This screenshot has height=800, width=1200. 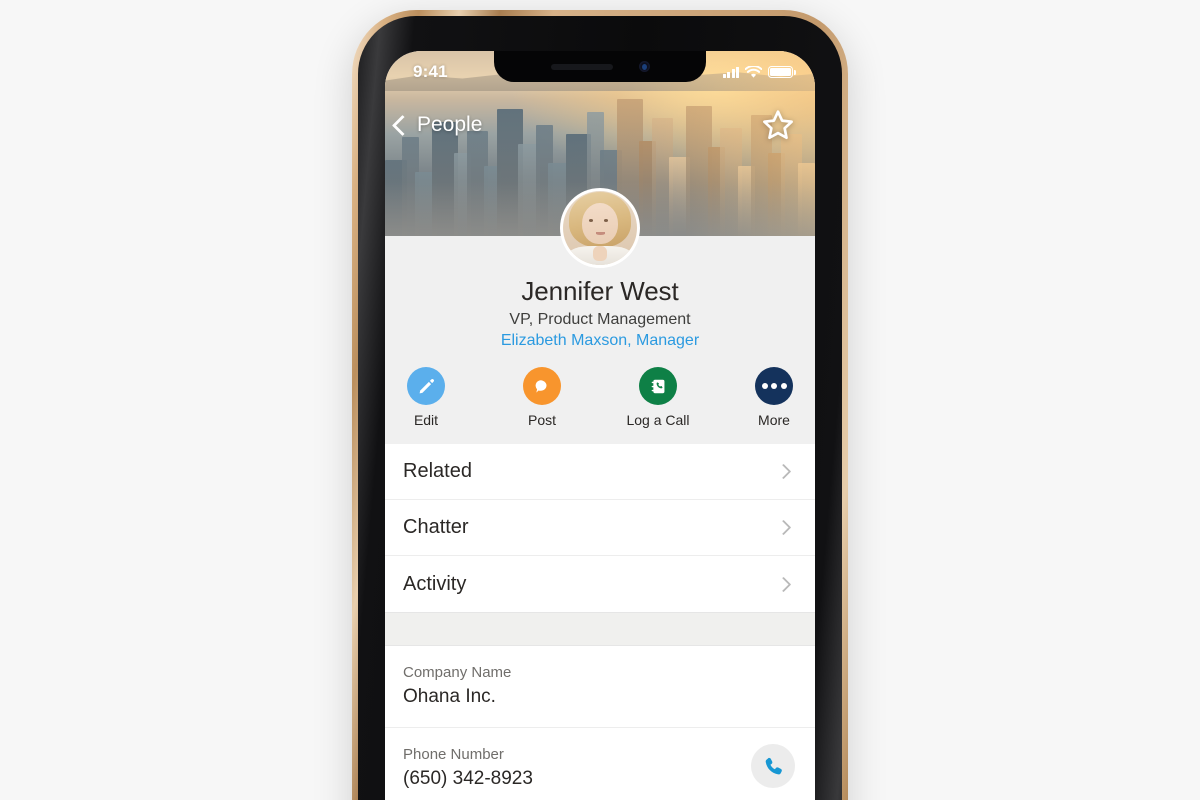 I want to click on log-a-call-button-circle, so click(x=658, y=386).